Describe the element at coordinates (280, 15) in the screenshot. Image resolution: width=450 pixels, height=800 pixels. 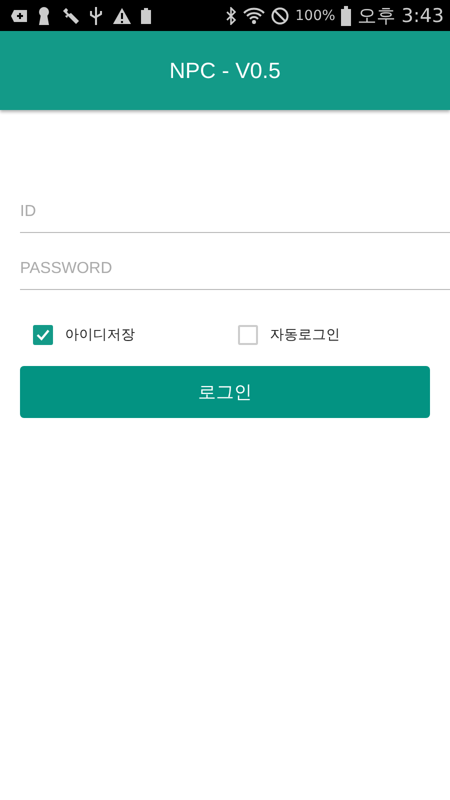
I see `blocked-icon` at that location.